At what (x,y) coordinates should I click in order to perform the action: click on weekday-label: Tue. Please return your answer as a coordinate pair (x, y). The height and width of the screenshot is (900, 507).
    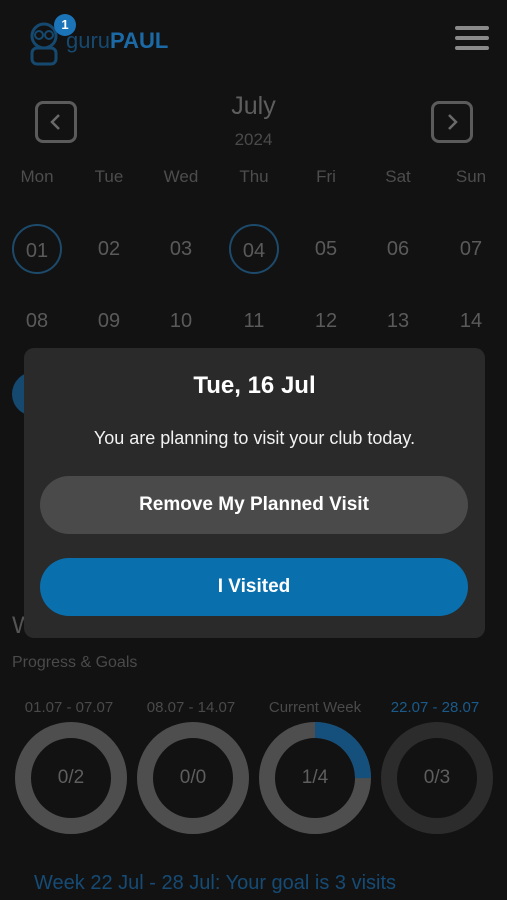
    Looking at the image, I should click on (109, 176).